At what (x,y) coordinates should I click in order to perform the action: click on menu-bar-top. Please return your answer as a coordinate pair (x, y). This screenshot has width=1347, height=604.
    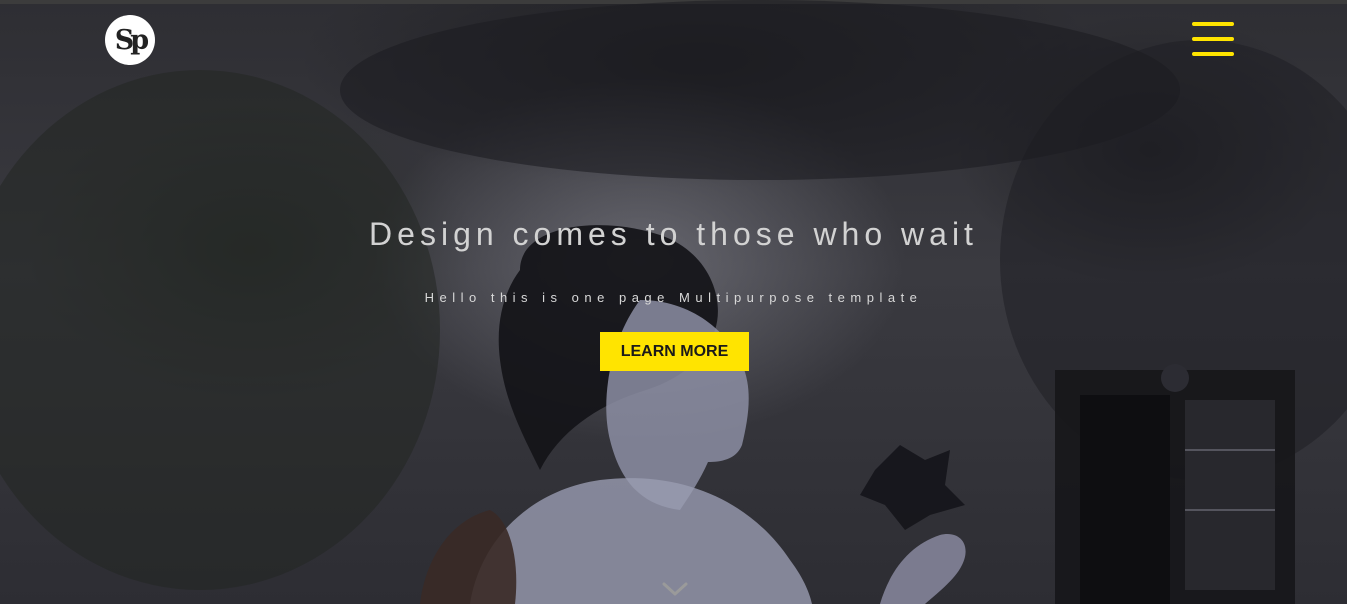
    Looking at the image, I should click on (1213, 24).